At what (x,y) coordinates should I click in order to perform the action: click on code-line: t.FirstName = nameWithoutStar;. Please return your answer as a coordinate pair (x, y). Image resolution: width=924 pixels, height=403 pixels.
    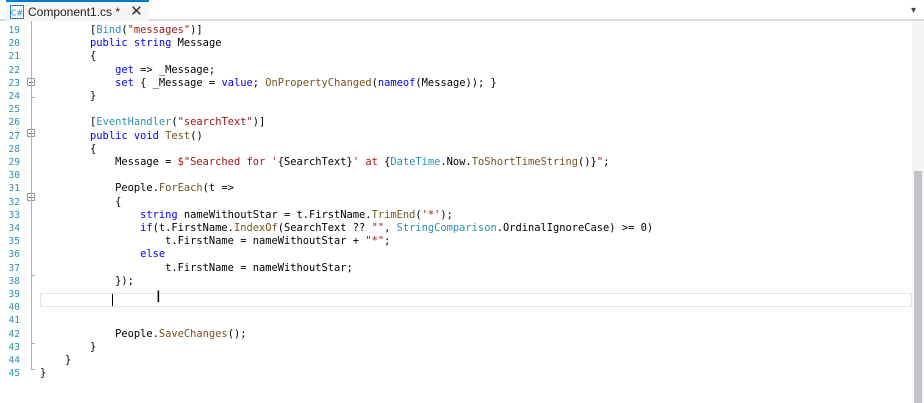
    Looking at the image, I should click on (196, 268).